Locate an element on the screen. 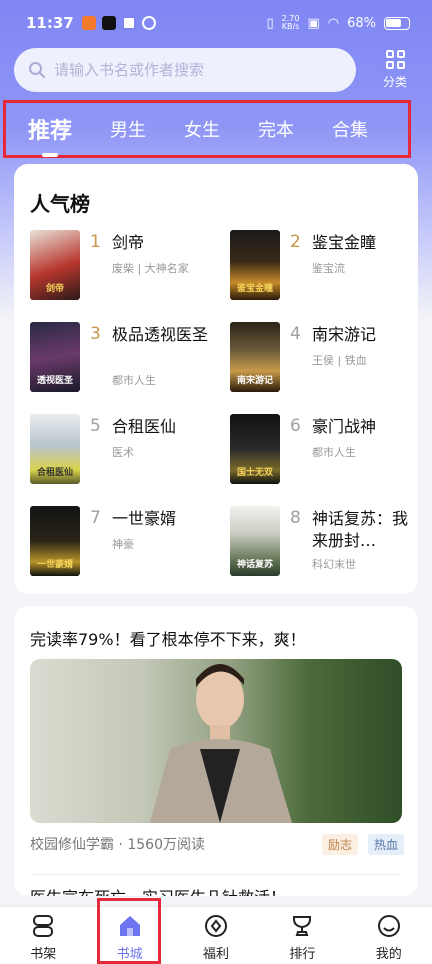 The height and width of the screenshot is (964, 432). cover-text: 国士无双 is located at coordinates (254, 473).